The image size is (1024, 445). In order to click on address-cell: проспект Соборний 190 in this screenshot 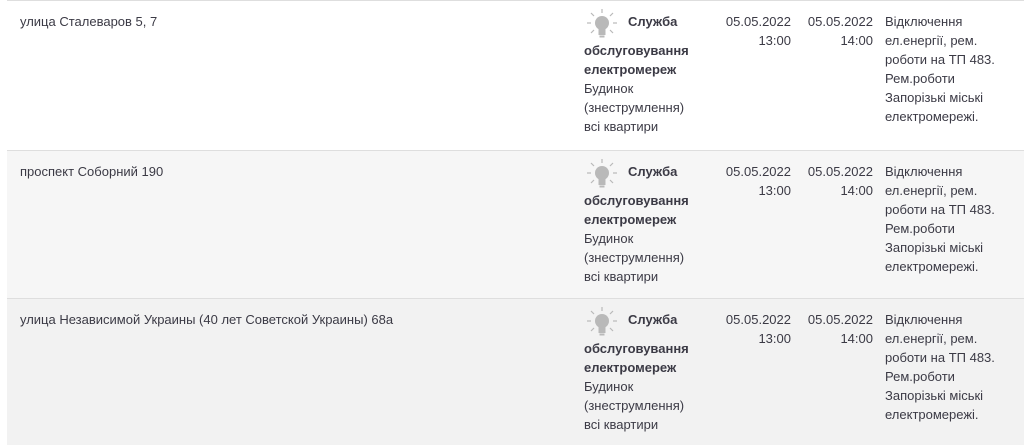, I will do `click(92, 171)`.